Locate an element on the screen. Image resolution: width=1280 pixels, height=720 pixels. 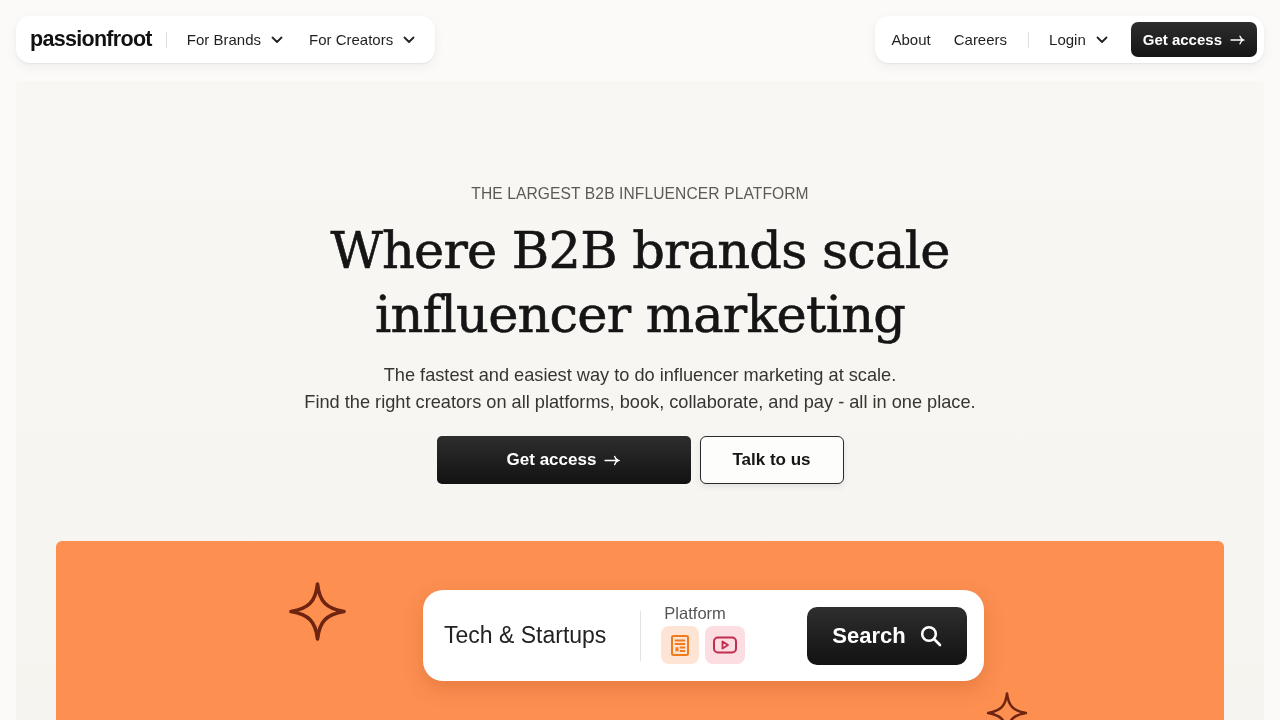
nav-link: Careers is located at coordinates (980, 39).